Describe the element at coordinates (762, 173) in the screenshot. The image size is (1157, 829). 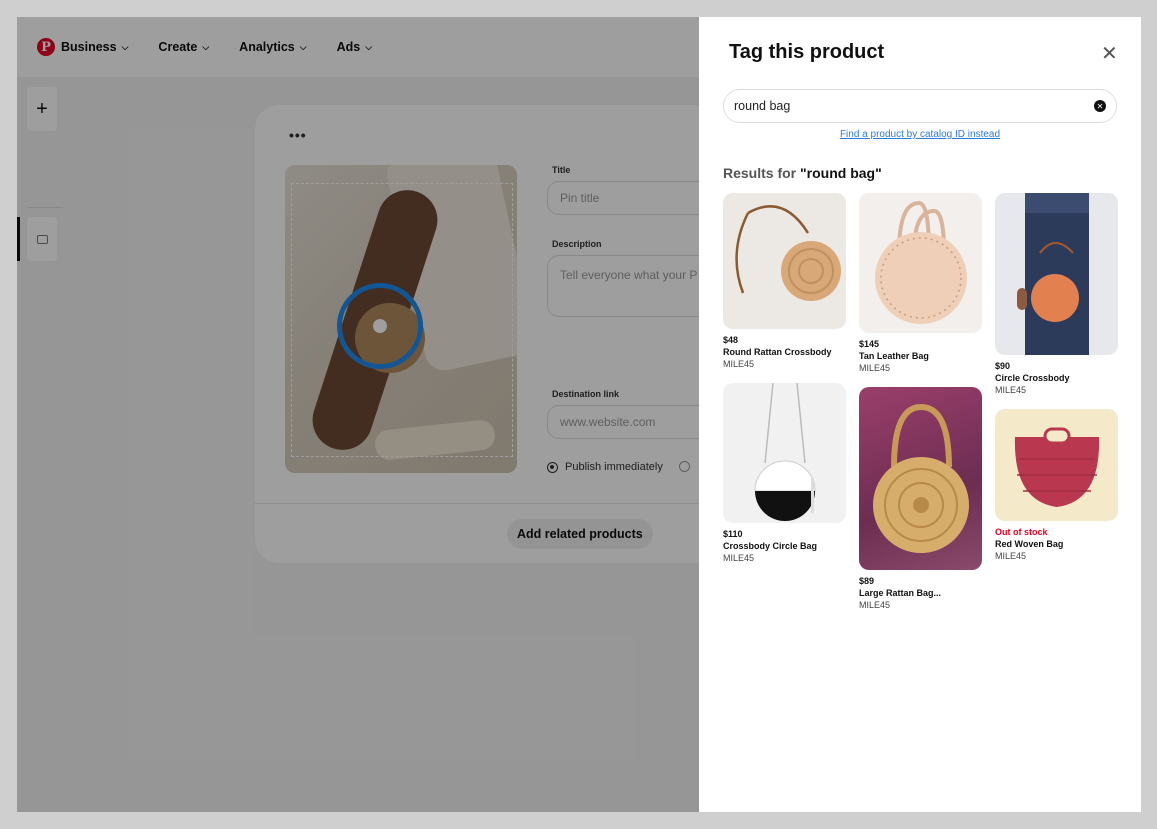
I see `results-prefix: Results for` at that location.